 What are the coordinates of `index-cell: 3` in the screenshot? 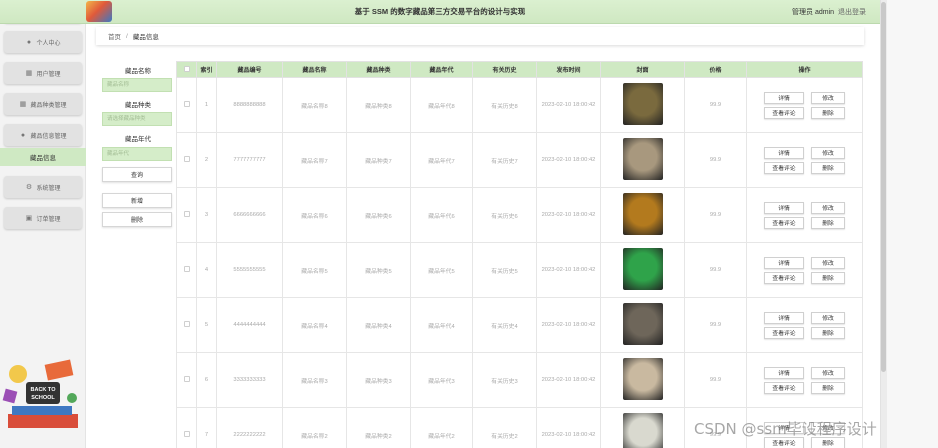 It's located at (206, 215).